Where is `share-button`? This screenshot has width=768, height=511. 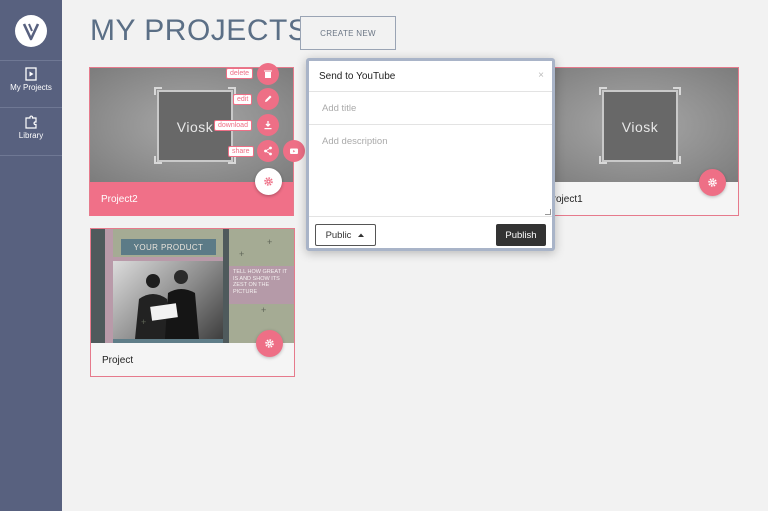
share-button is located at coordinates (268, 151).